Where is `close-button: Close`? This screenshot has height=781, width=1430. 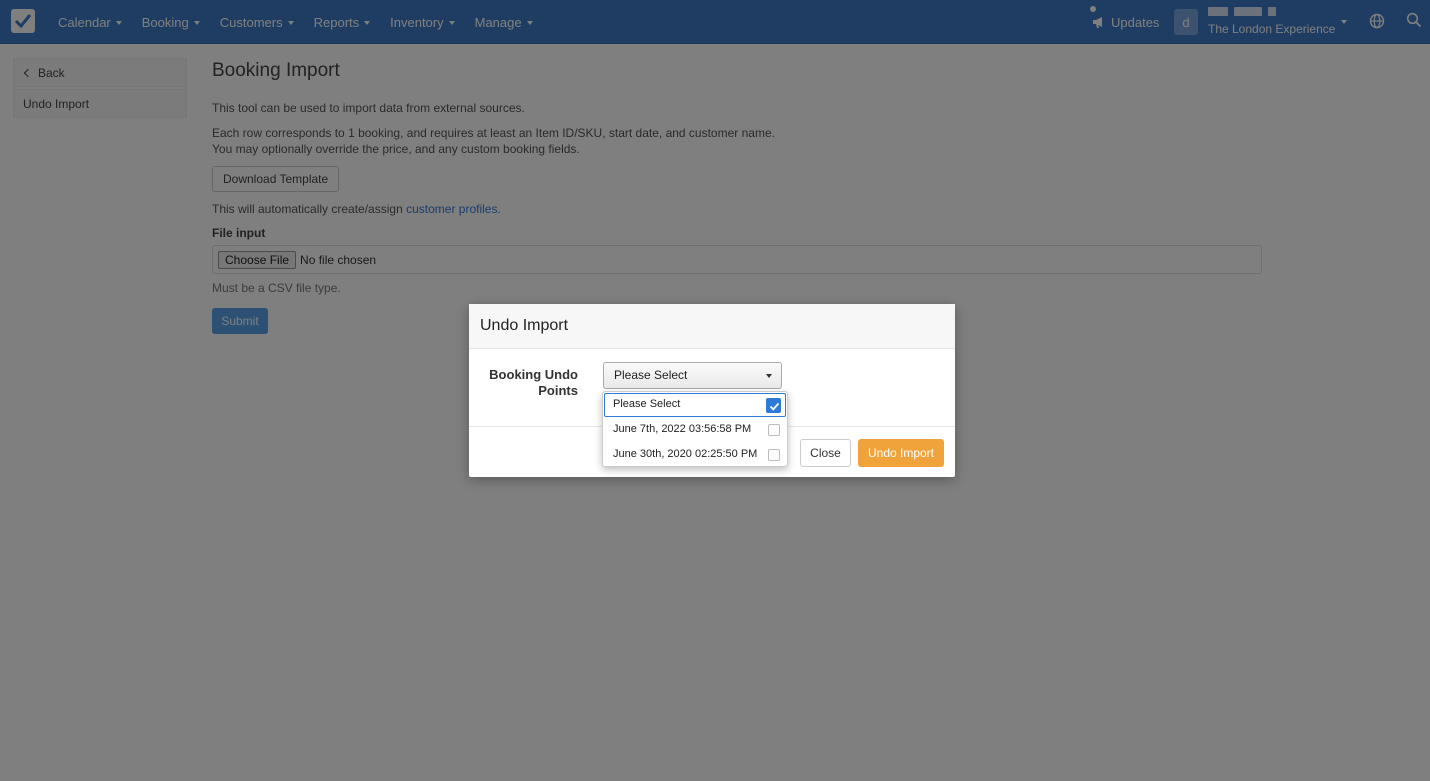
close-button: Close is located at coordinates (825, 453).